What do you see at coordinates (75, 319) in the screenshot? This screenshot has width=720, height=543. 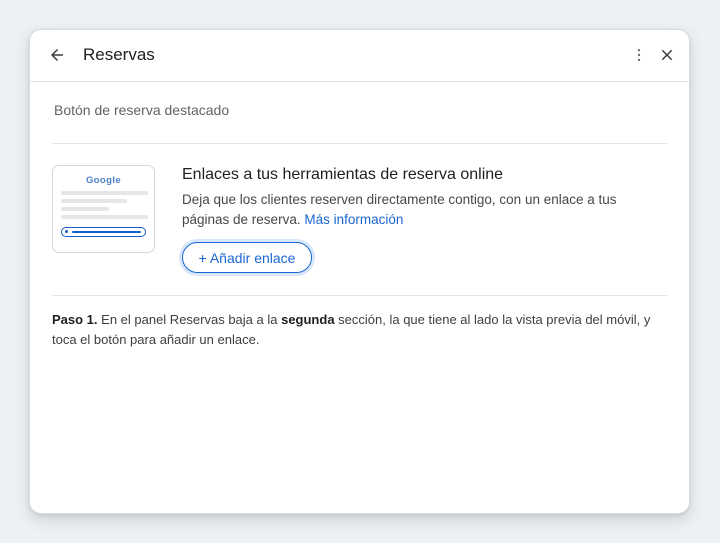 I see `step-number: Paso 1.` at bounding box center [75, 319].